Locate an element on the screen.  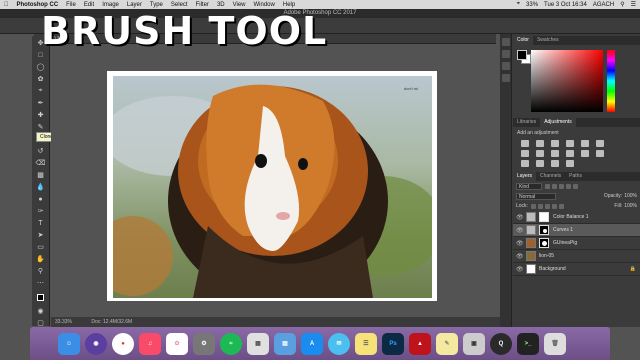
app-store-icon: A is located at coordinates (312, 343).